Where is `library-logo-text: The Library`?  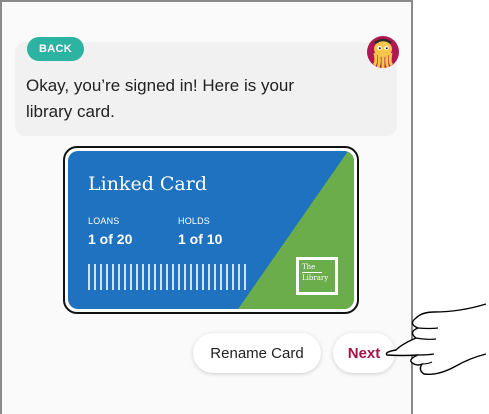 library-logo-text: The Library is located at coordinates (318, 273).